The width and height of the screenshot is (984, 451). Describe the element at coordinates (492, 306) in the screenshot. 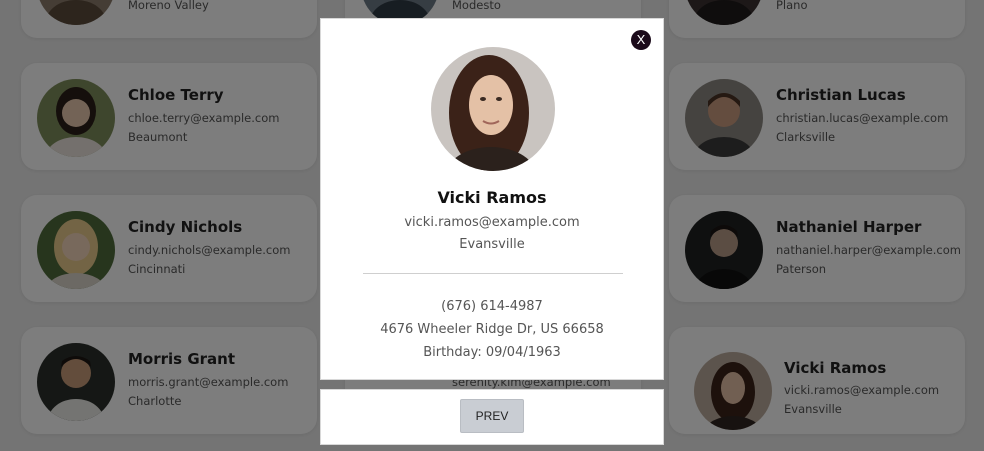

I see `modal-phone: (676) 614-4987` at that location.